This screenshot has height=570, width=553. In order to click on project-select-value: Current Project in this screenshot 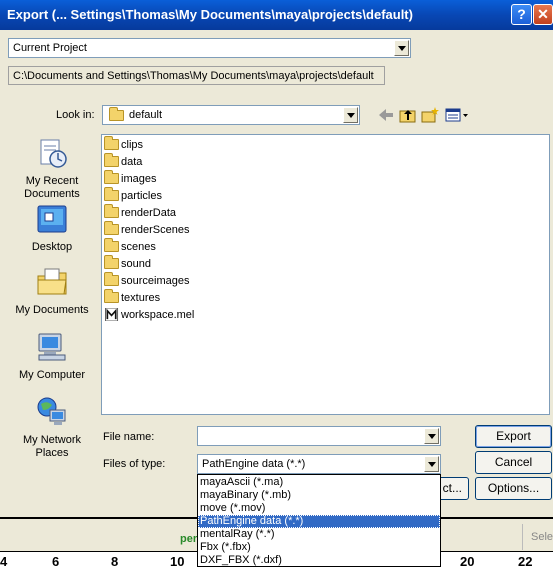, I will do `click(50, 48)`.